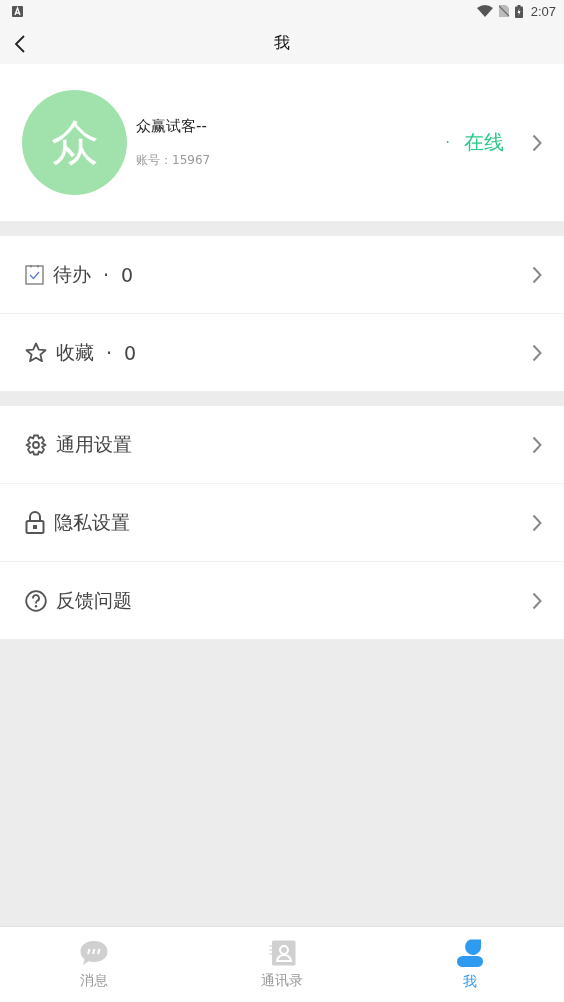 The width and height of the screenshot is (564, 1002). Describe the element at coordinates (282, 445) in the screenshot. I see `menu-item: 通用设置` at that location.